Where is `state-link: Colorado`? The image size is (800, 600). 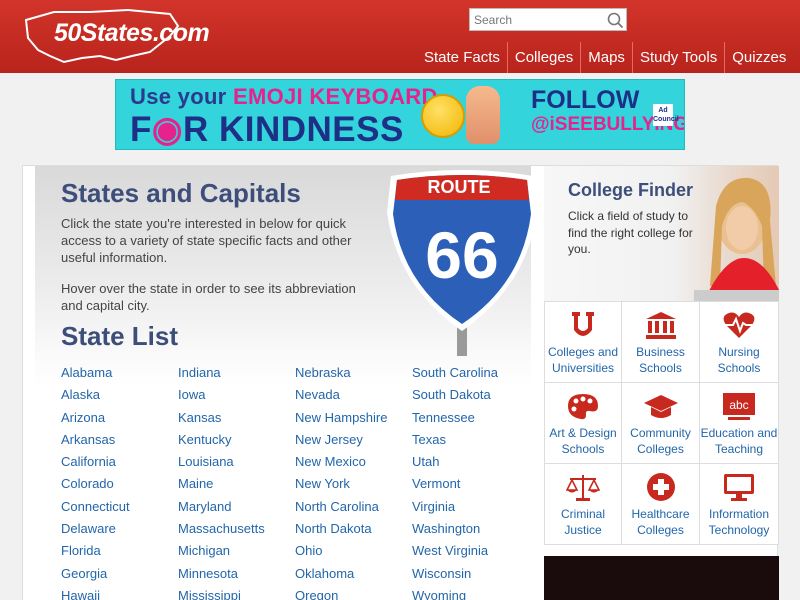 state-link: Colorado is located at coordinates (119, 487).